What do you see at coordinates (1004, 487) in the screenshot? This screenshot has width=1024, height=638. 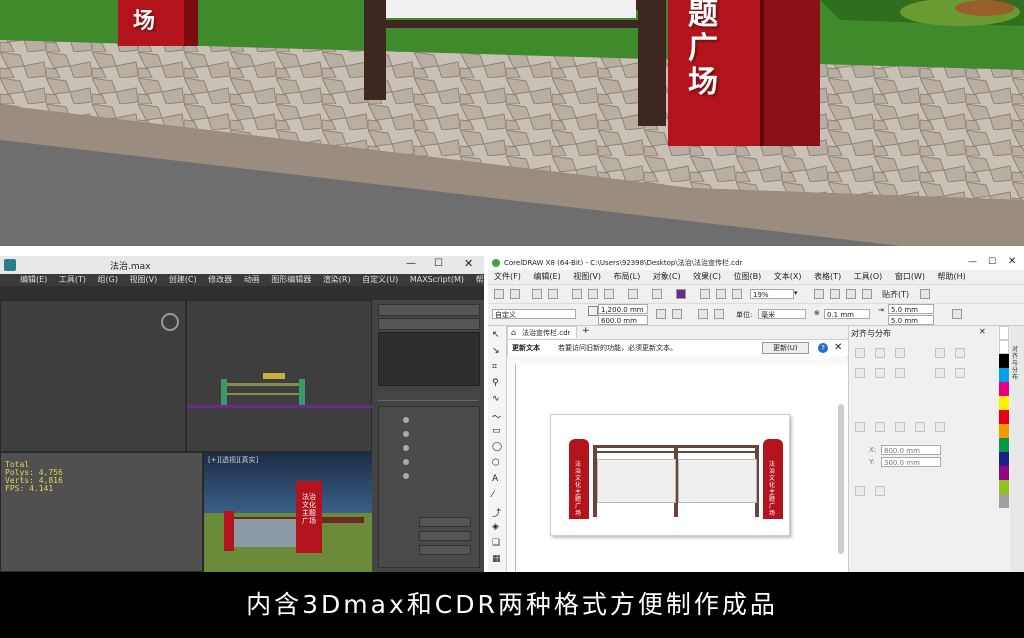 I see `swatch-lime` at bounding box center [1004, 487].